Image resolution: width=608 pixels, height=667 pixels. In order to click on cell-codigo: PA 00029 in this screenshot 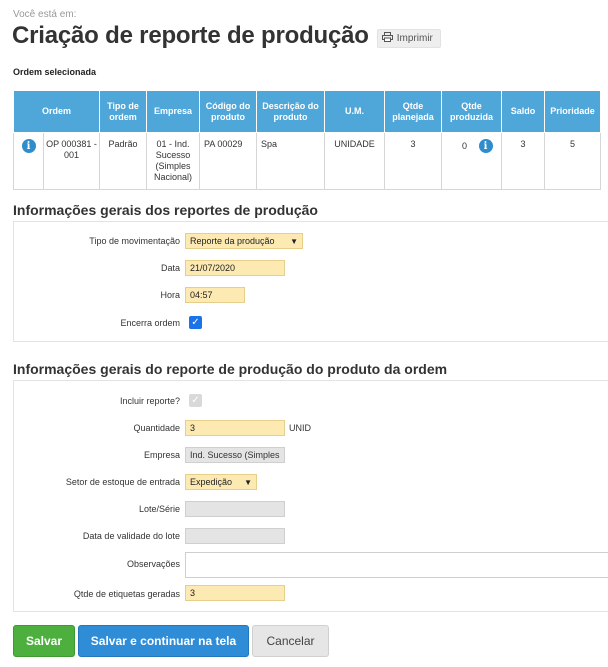, I will do `click(228, 161)`.